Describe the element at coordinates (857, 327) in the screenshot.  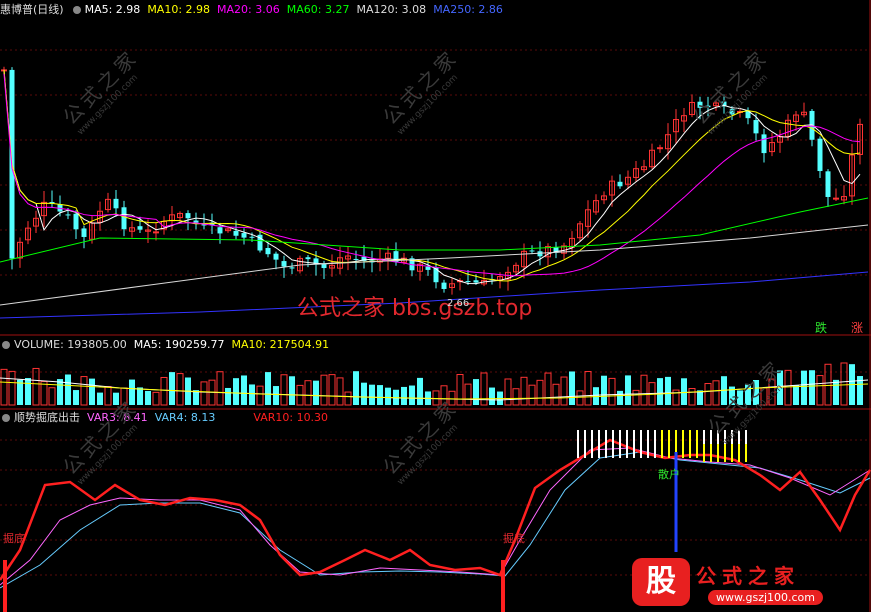
I see `zhang-tag: 涨` at that location.